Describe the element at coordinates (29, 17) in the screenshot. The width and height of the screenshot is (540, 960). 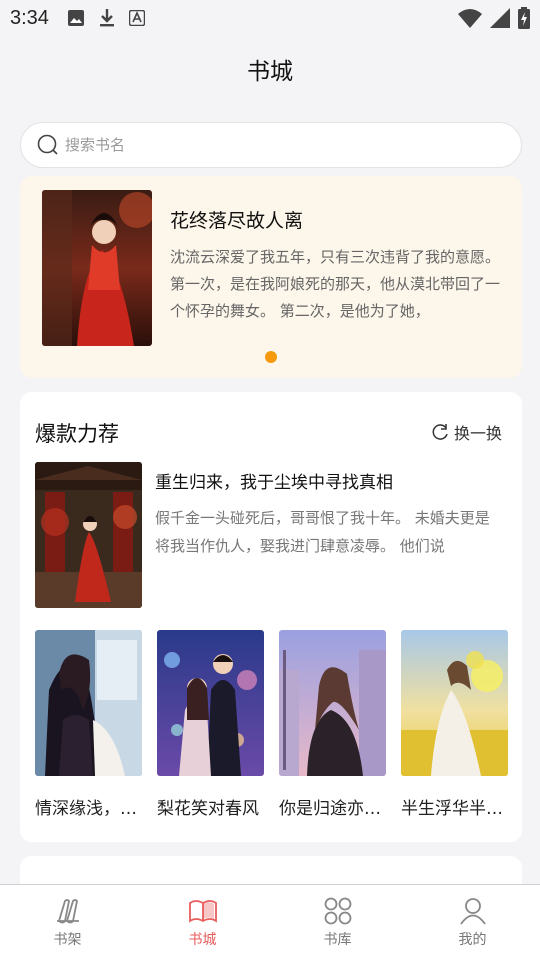
I see `status-time: 3:34` at that location.